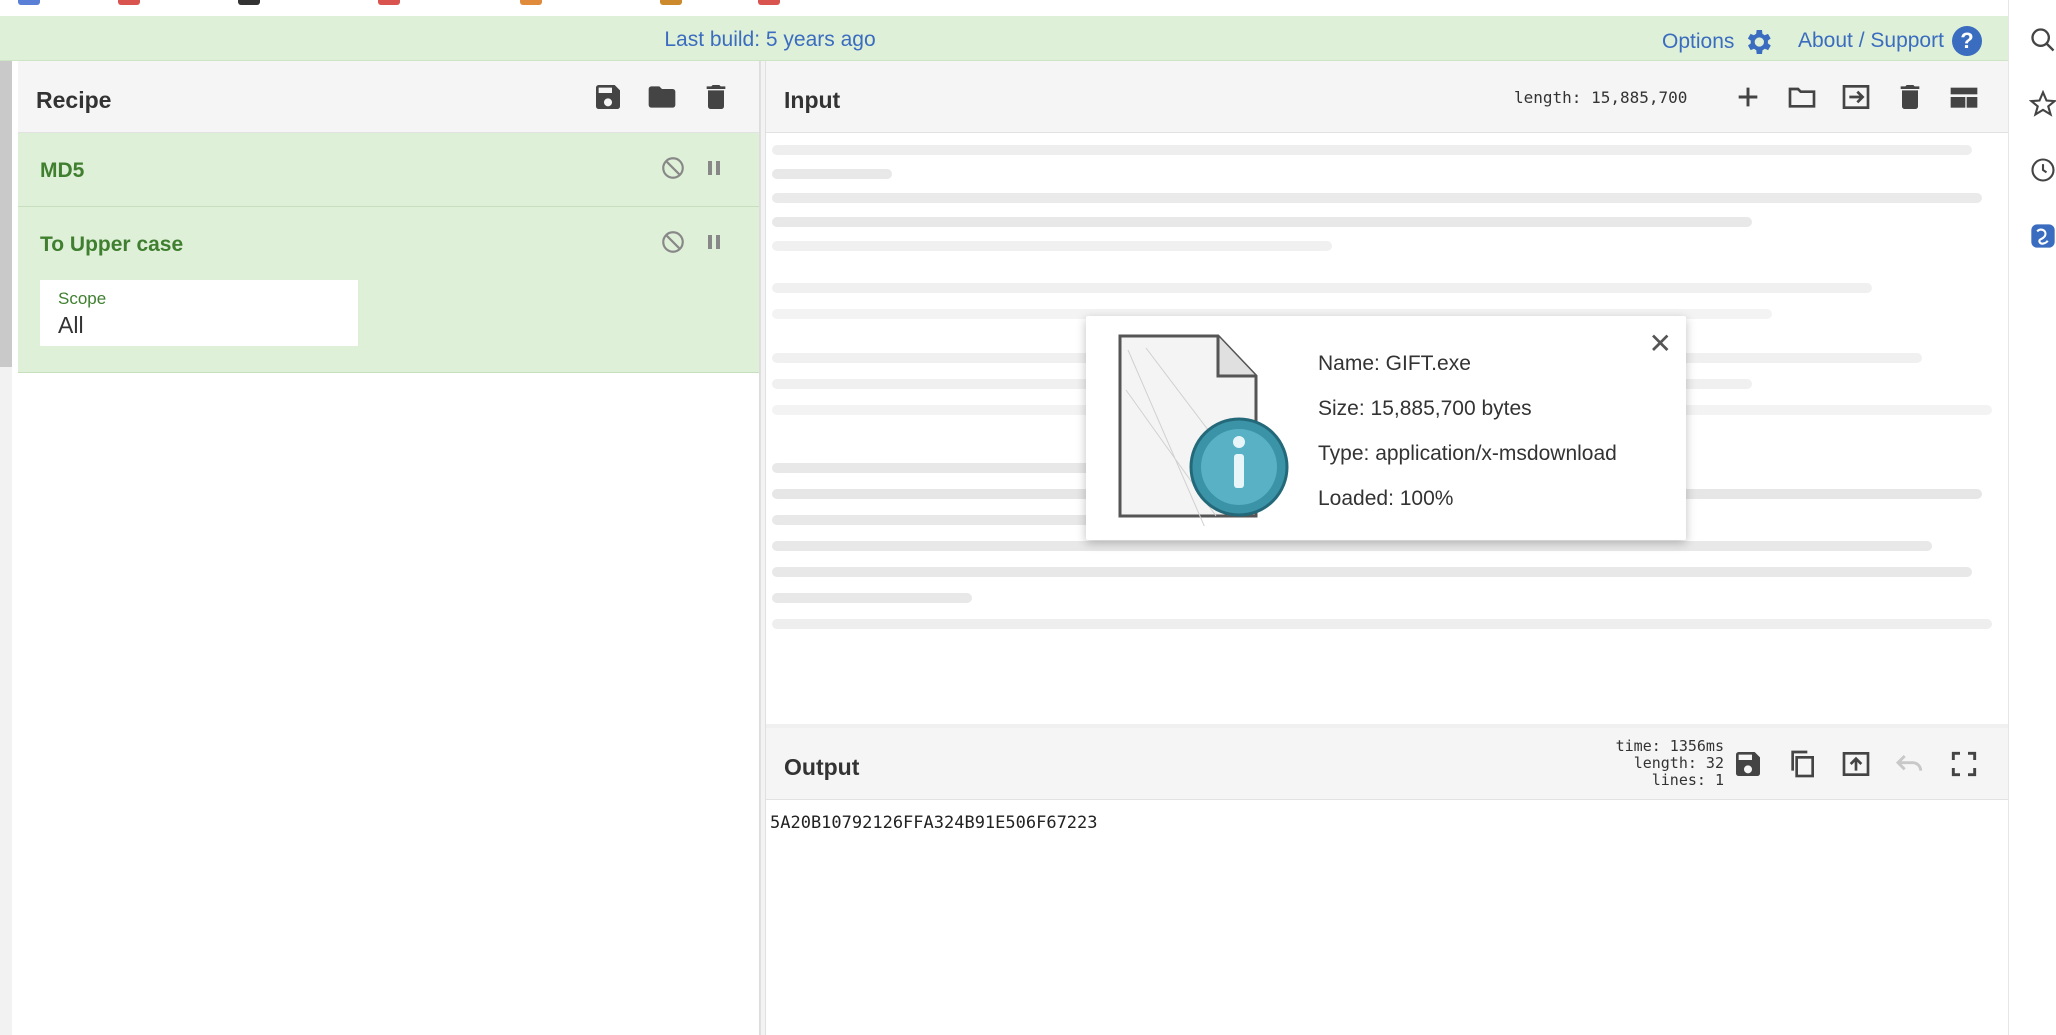  Describe the element at coordinates (199, 314) in the screenshot. I see `scope-select: Scope All` at that location.